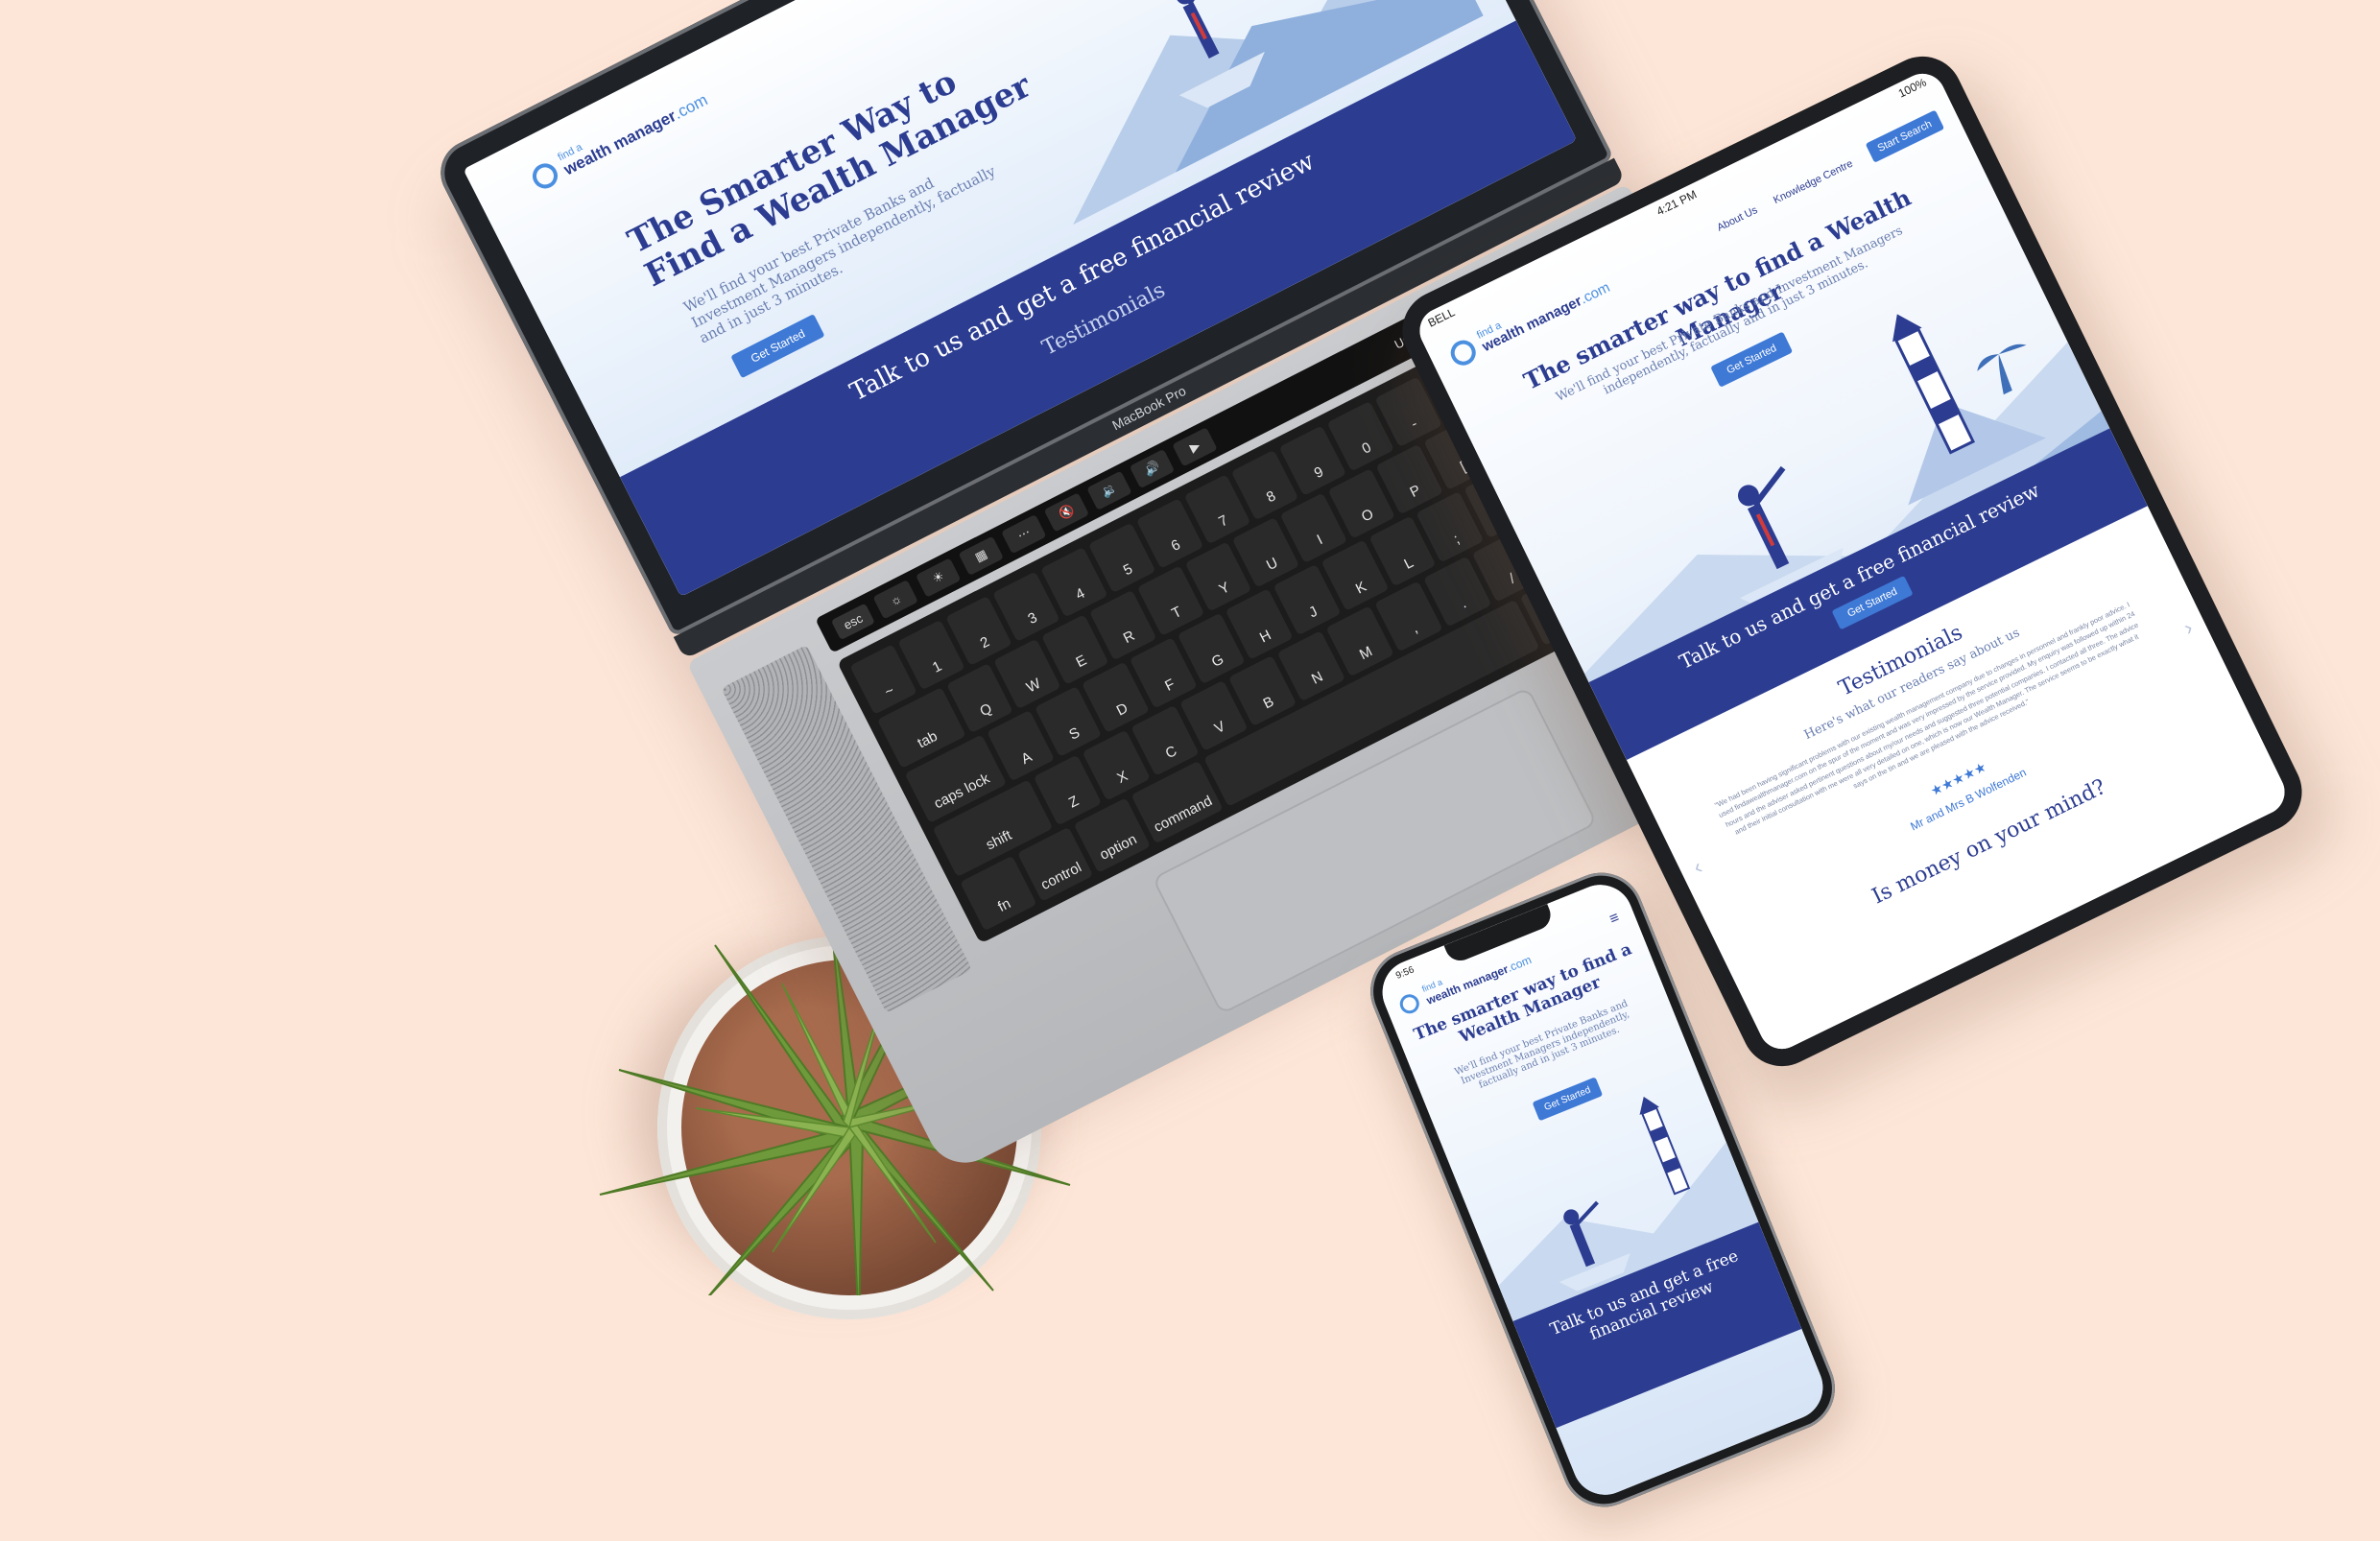 This screenshot has height=1541, width=2380. Describe the element at coordinates (570, 152) in the screenshot. I see `brand-small-text: find a` at that location.